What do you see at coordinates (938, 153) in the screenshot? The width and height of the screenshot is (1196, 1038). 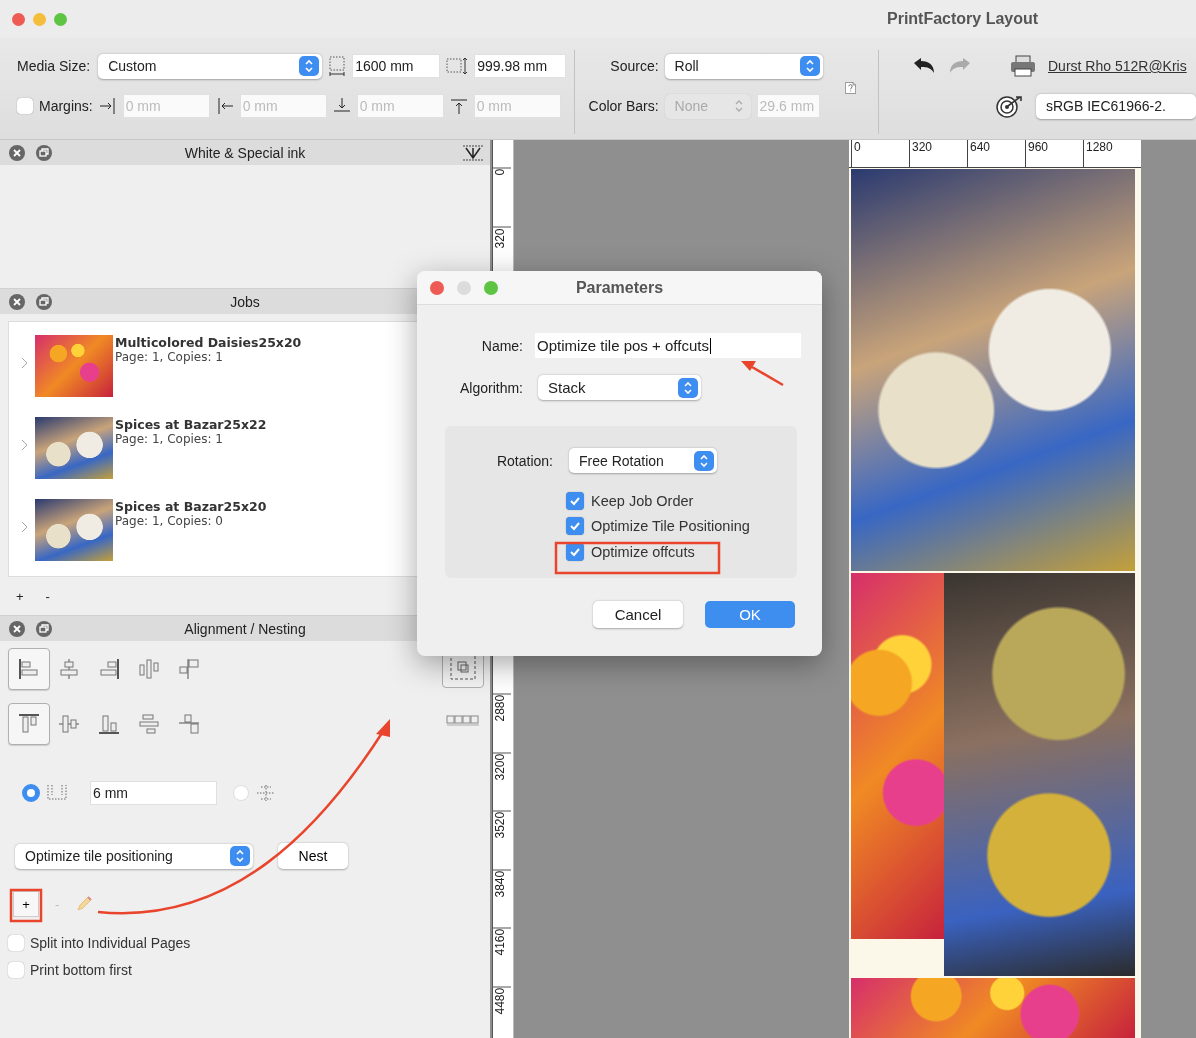 I see `ruler-label: 320` at bounding box center [938, 153].